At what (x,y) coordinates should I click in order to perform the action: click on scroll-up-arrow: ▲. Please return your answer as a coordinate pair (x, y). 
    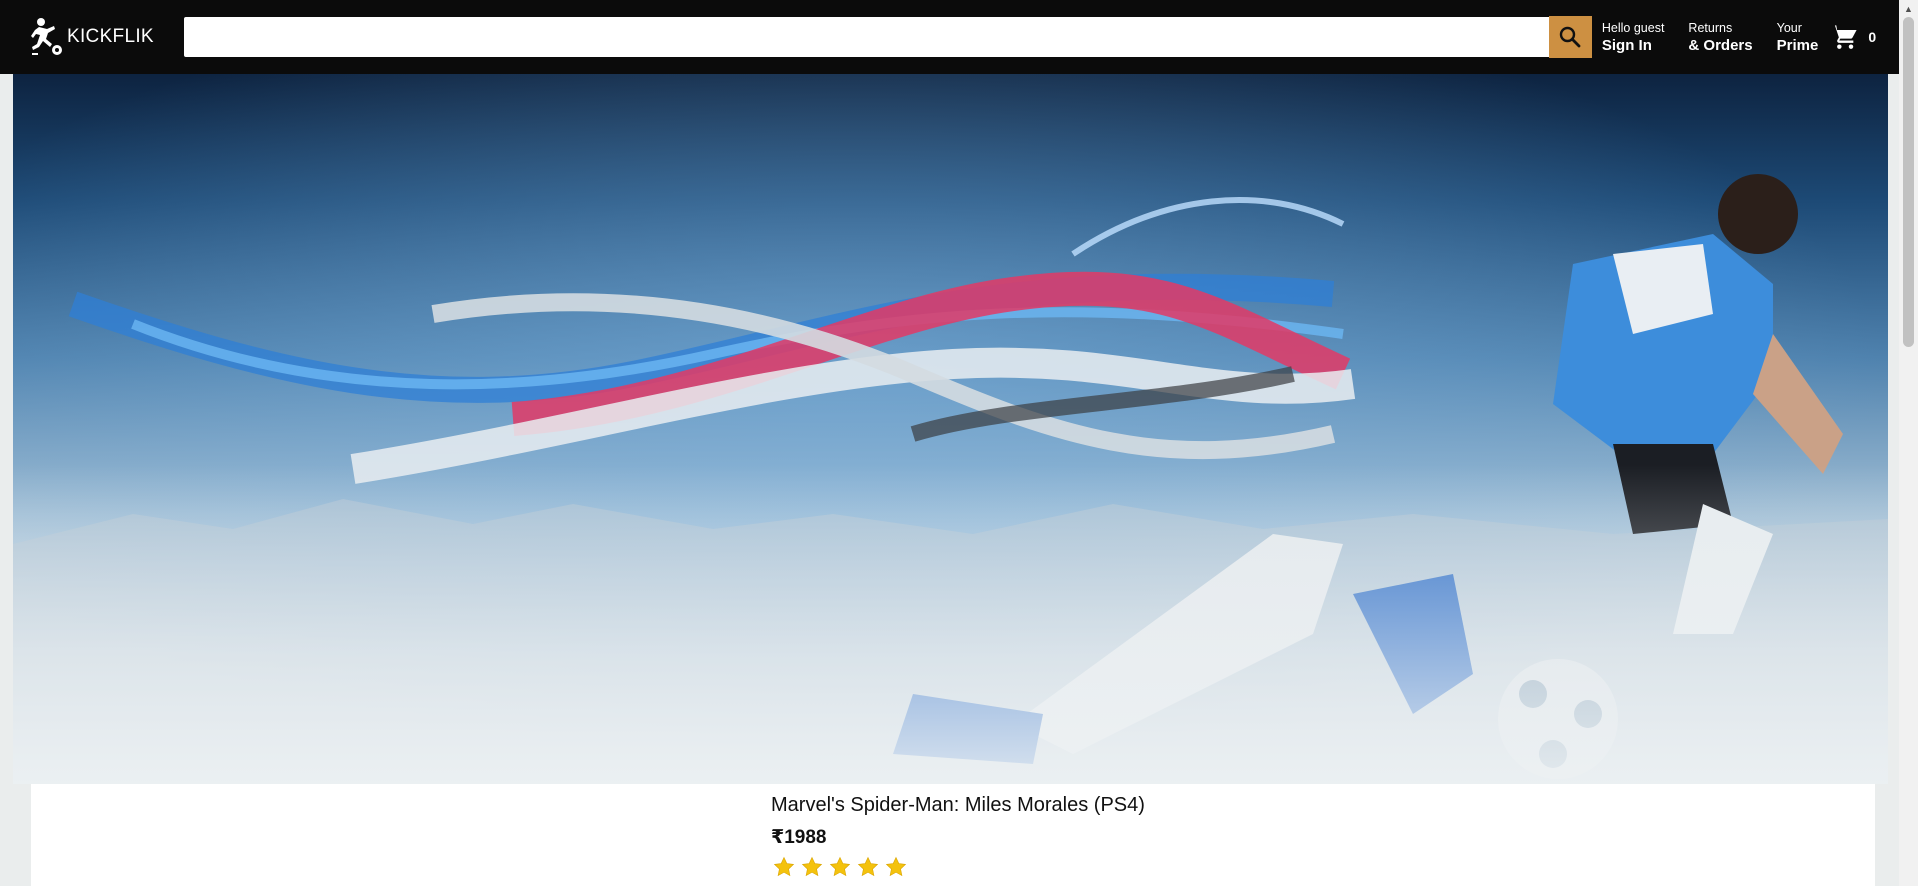
    Looking at the image, I should click on (1908, 8).